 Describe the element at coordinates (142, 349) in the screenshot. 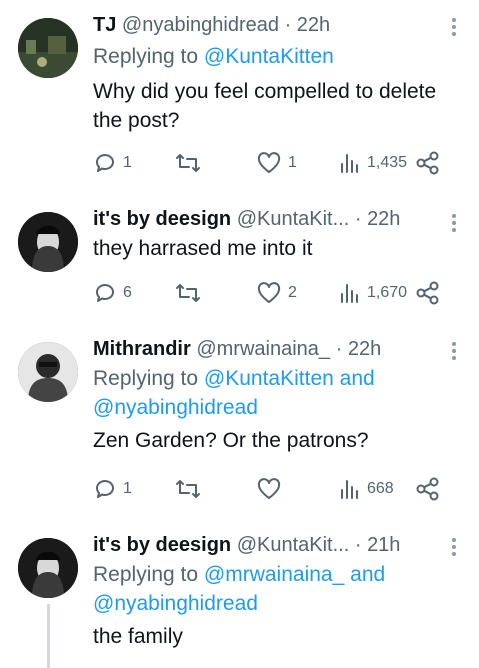

I see `display-name: Mithrandir` at that location.